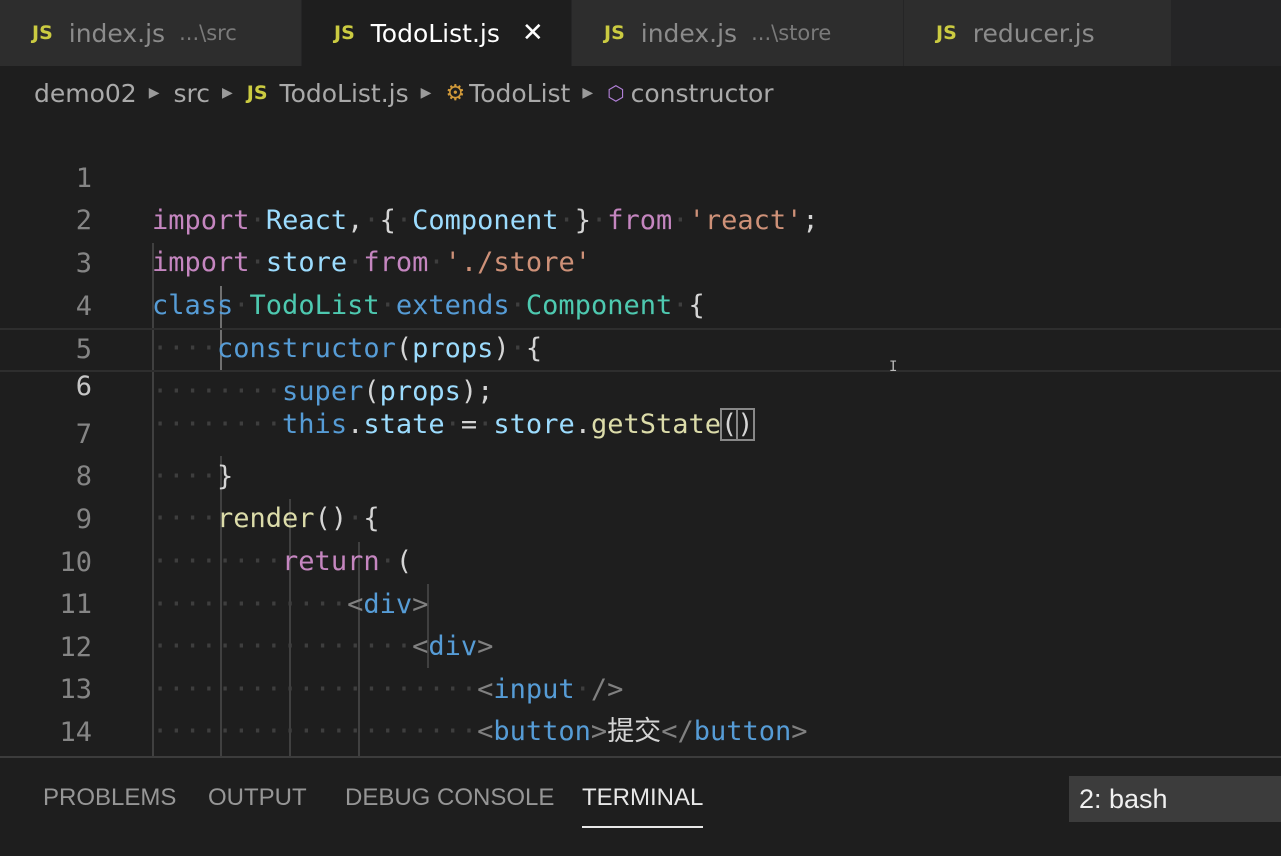 The height and width of the screenshot is (856, 1281). I want to click on code-line: 14 ················</div>, so click(640, 709).